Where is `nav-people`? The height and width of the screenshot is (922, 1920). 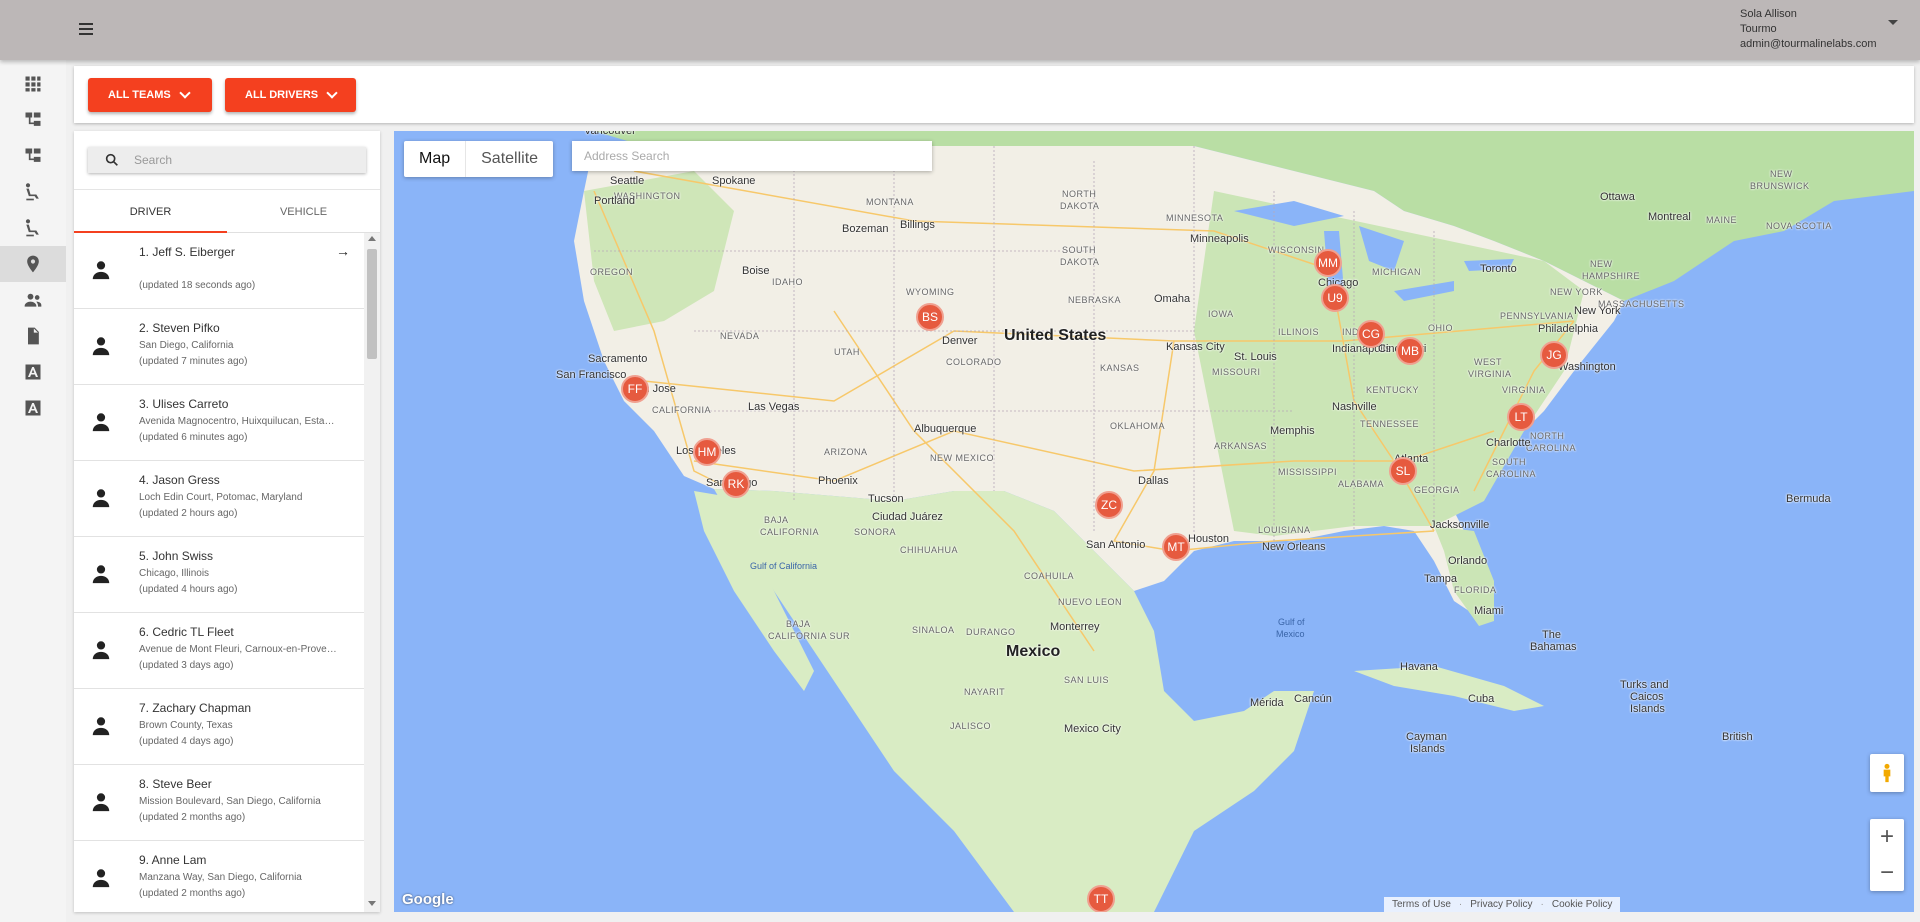
nav-people is located at coordinates (33, 300).